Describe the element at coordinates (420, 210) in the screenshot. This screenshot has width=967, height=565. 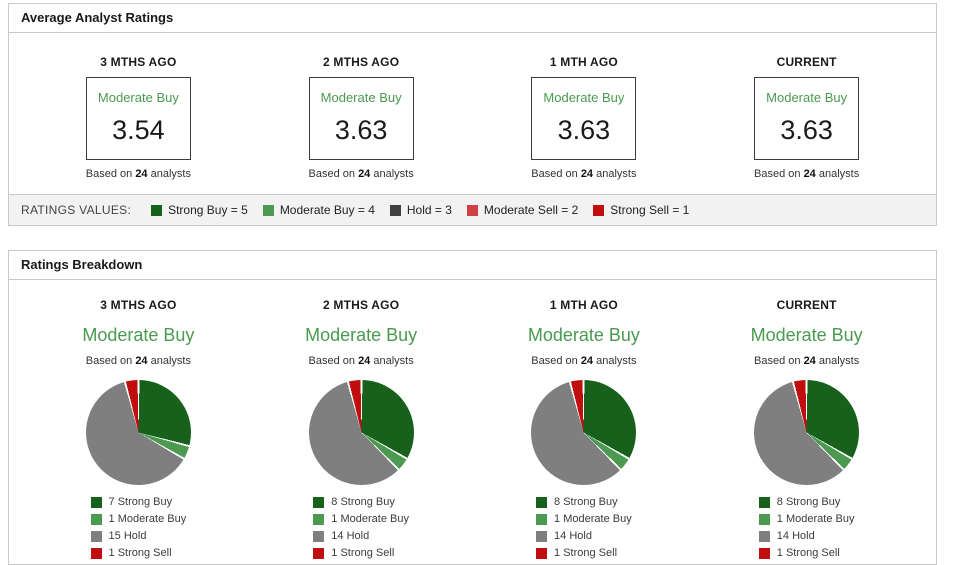
I see `ratings-value-item-hold: Hold = 3` at that location.